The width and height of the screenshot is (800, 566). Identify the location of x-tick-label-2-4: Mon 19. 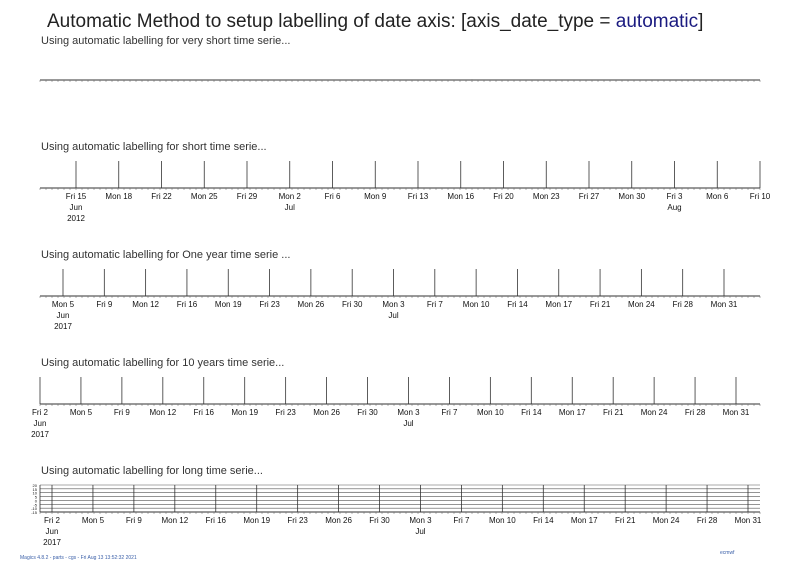
(228, 304).